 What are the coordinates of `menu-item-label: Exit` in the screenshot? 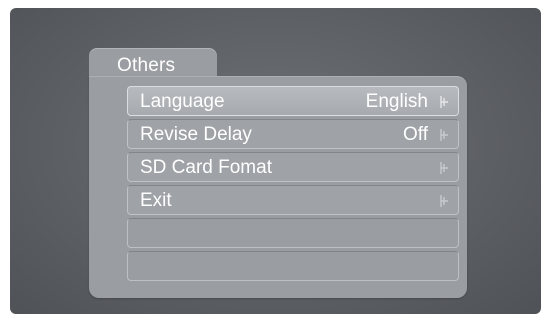 It's located at (156, 200).